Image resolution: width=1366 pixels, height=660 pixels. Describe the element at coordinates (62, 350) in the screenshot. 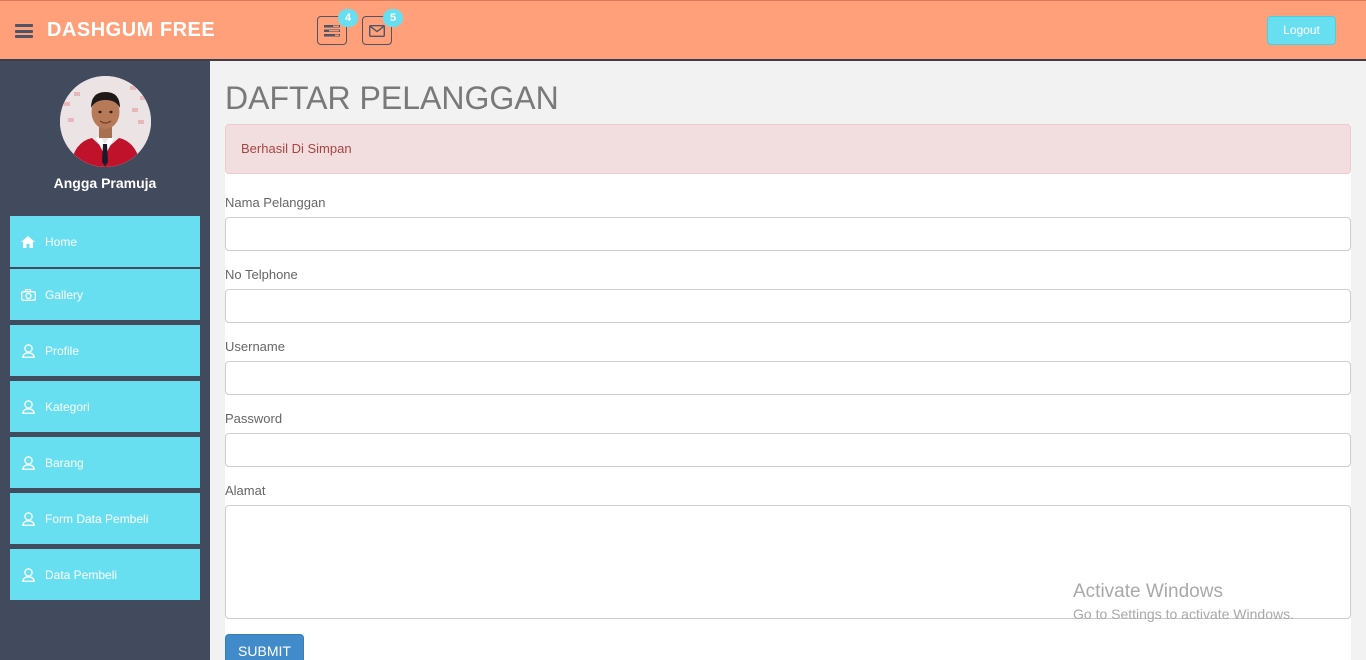

I see `sidebar-item-label: Profile` at that location.